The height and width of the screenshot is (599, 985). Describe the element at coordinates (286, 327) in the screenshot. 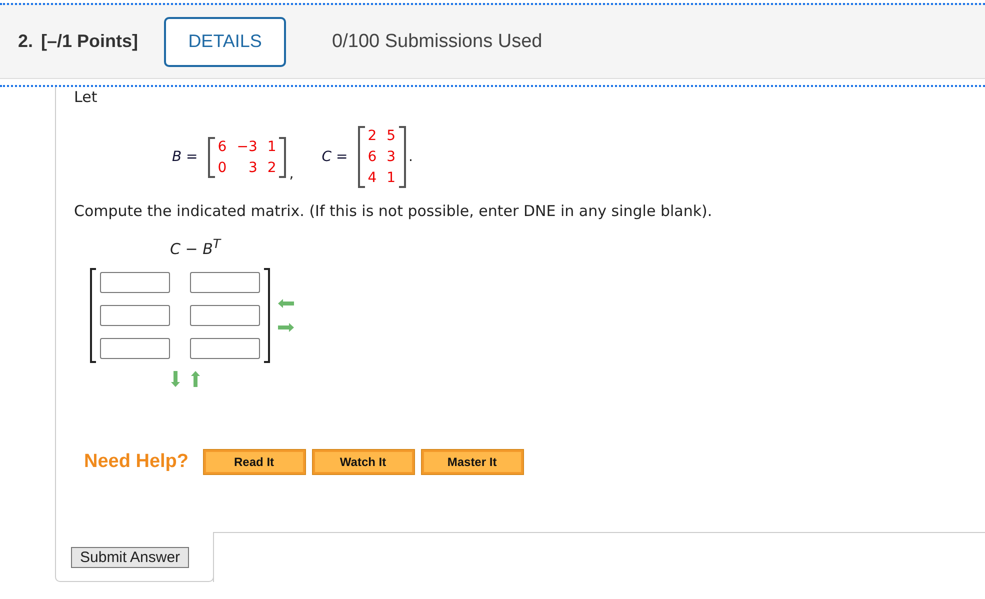

I see `add-column-arrow-icon` at that location.